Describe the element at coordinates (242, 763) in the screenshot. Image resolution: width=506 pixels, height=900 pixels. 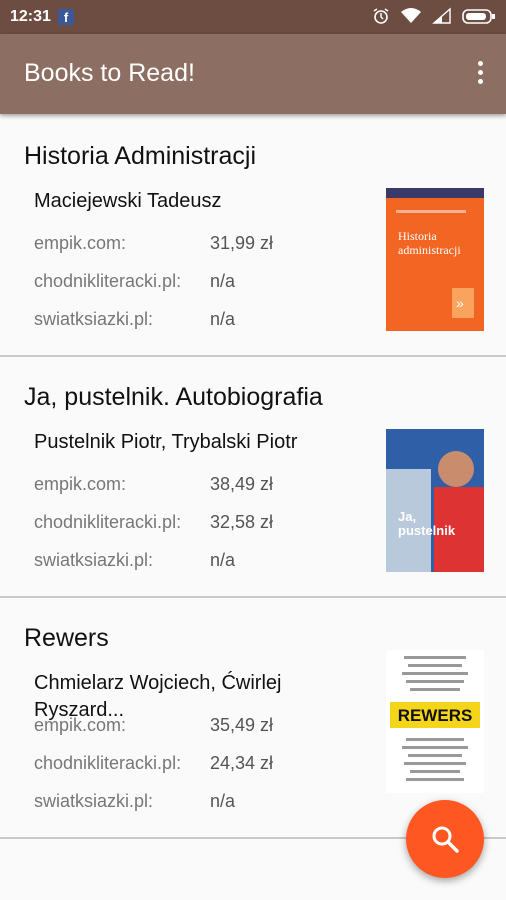
I see `store-price: 24,34 zł` at that location.